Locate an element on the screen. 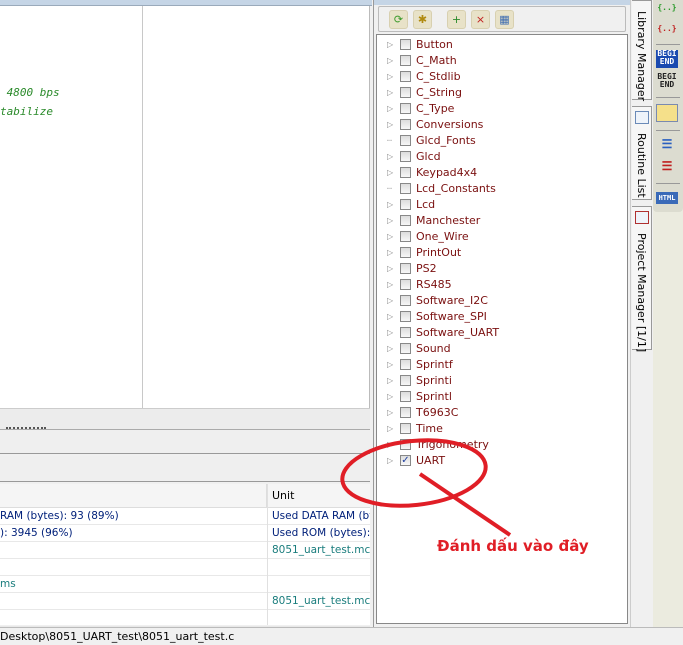 This screenshot has height=645, width=683. annotation-circle is located at coordinates (414, 473).